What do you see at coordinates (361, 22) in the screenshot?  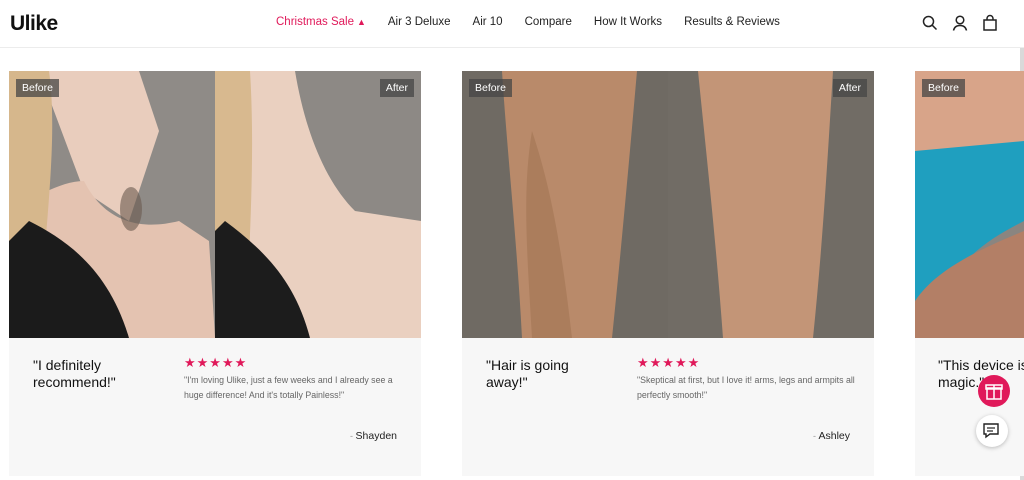 I see `bell-icon: ▲` at bounding box center [361, 22].